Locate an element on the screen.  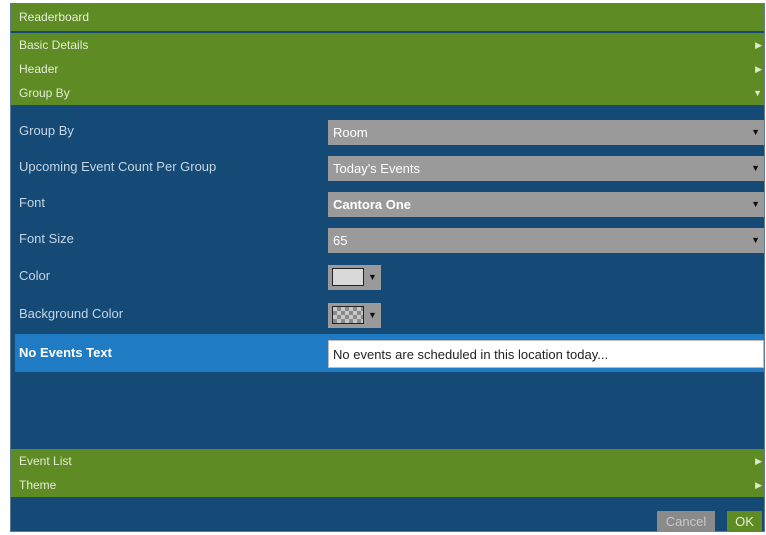
no-events-text-input is located at coordinates (546, 354).